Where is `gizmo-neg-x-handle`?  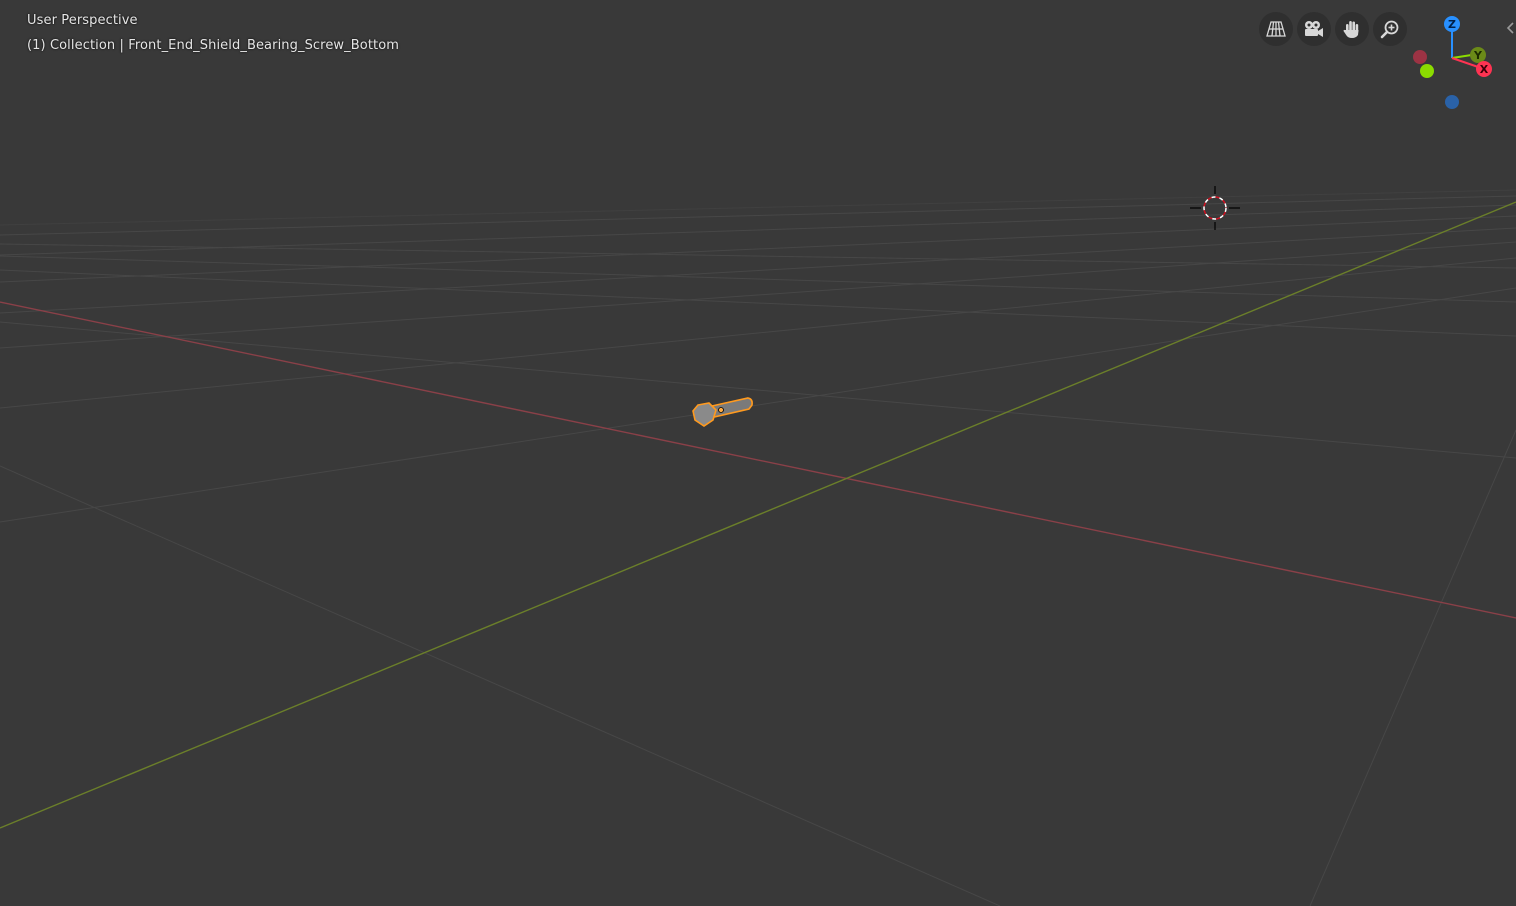
gizmo-neg-x-handle is located at coordinates (1420, 57).